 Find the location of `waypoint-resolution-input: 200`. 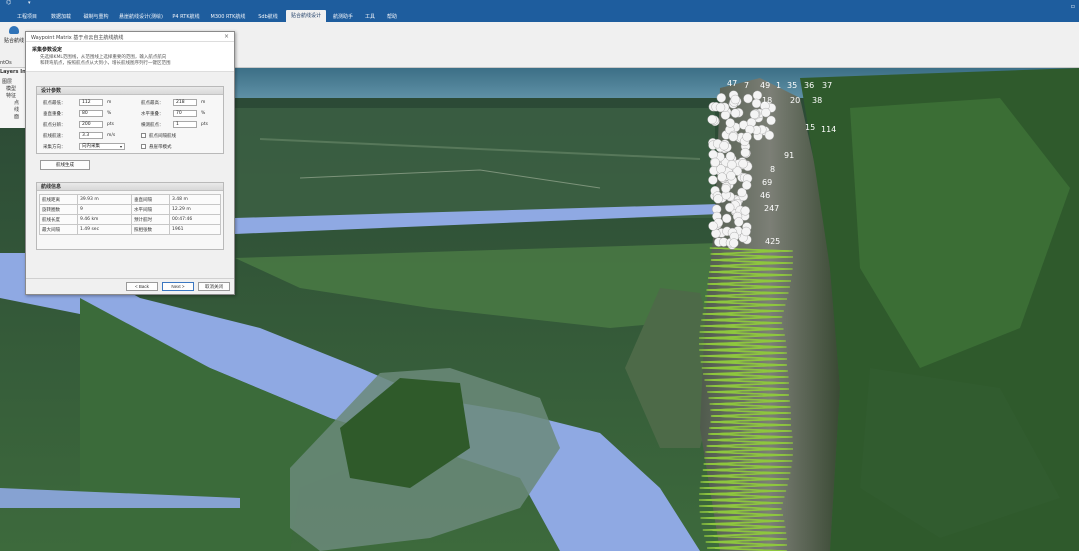

waypoint-resolution-input: 200 is located at coordinates (91, 124).